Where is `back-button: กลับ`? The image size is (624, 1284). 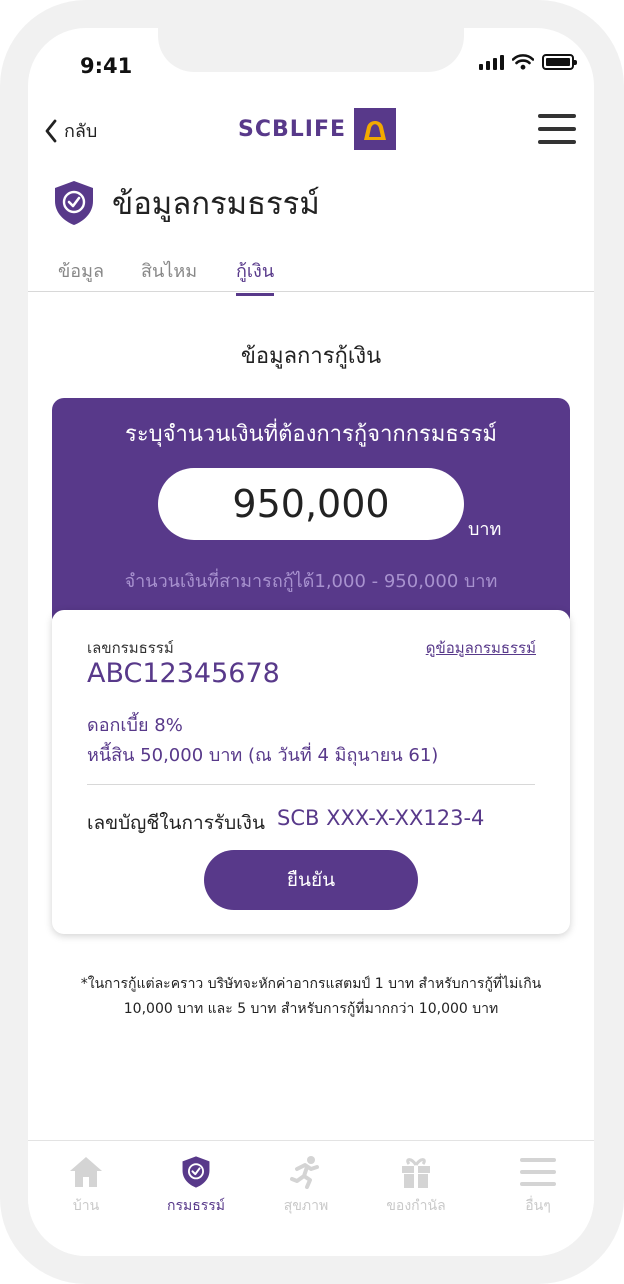 back-button: กลับ is located at coordinates (70, 130).